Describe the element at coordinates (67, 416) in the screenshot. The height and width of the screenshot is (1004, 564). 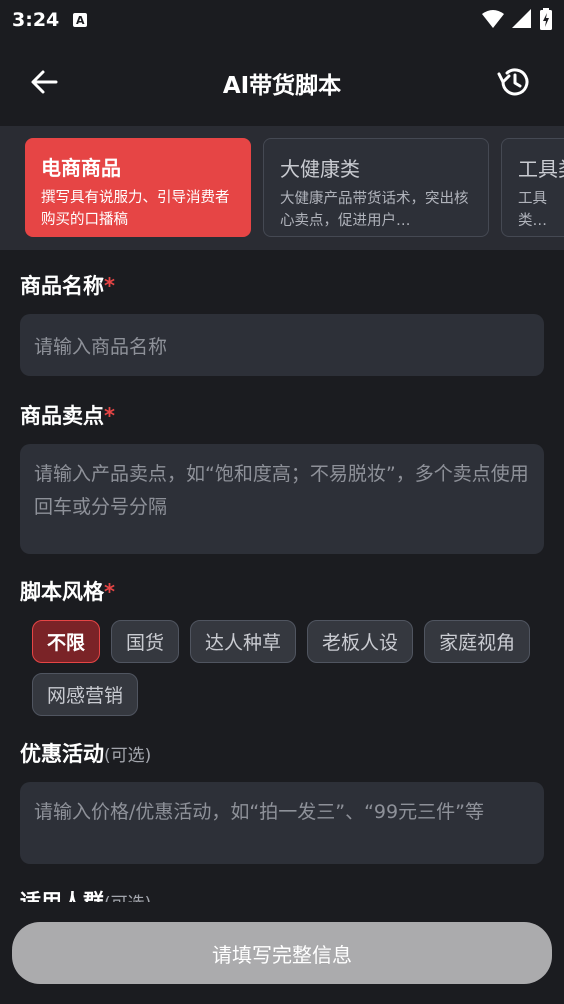
I see `selling-points-label: 商品卖点 *` at that location.